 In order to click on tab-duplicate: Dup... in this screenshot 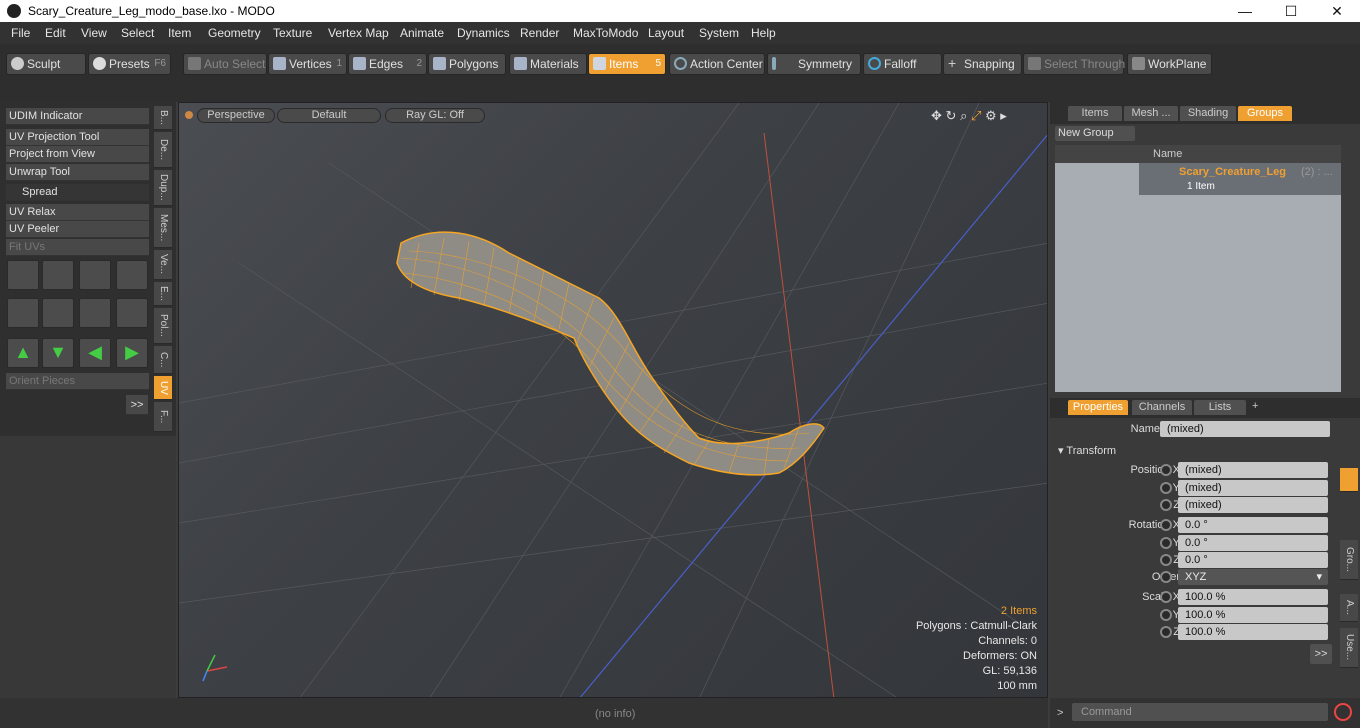, I will do `click(163, 188)`.